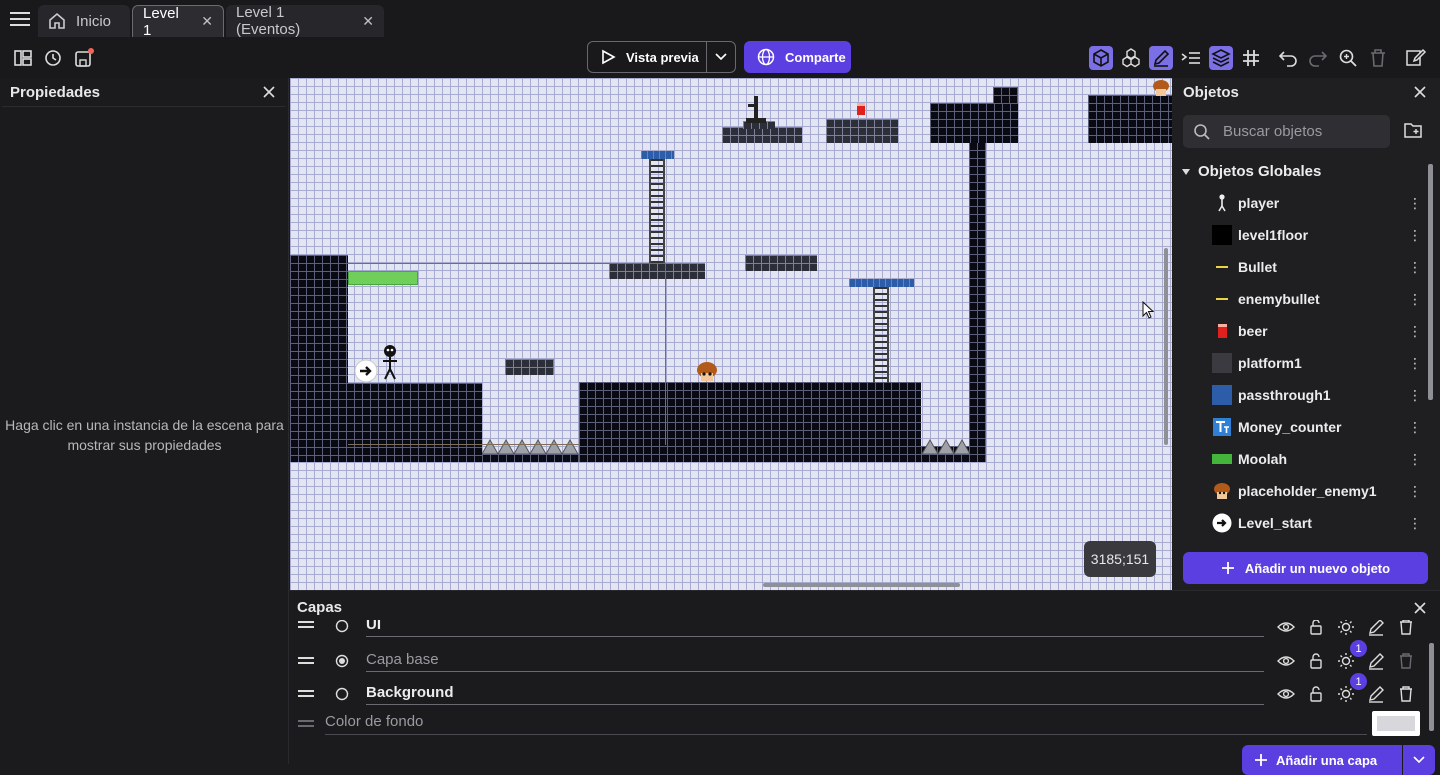 Image resolution: width=1440 pixels, height=775 pixels. I want to click on moolah-bar, so click(383, 278).